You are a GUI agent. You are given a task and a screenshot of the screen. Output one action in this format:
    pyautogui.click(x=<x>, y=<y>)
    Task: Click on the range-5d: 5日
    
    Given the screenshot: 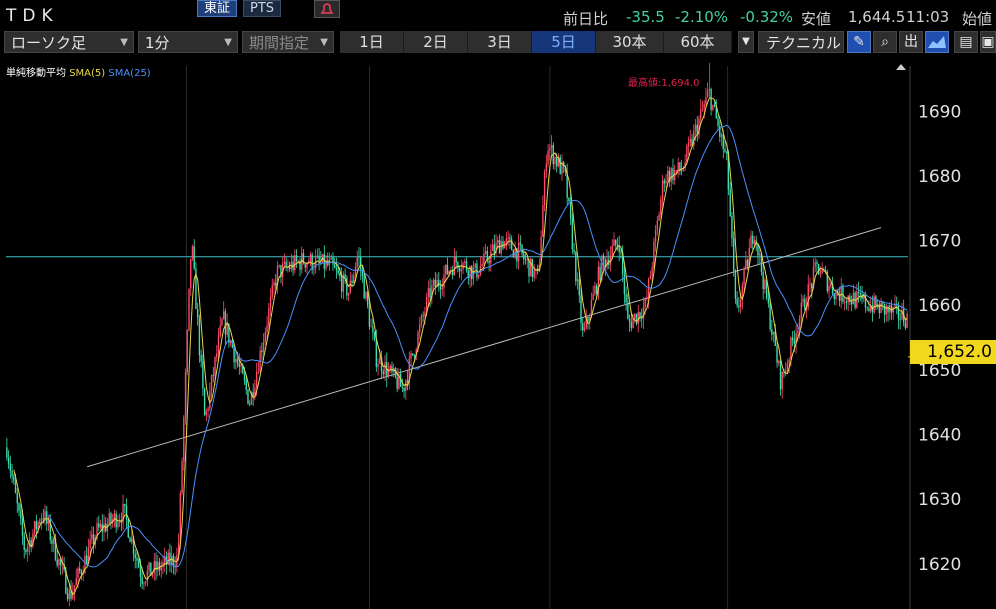 What is the action you would take?
    pyautogui.click(x=564, y=42)
    